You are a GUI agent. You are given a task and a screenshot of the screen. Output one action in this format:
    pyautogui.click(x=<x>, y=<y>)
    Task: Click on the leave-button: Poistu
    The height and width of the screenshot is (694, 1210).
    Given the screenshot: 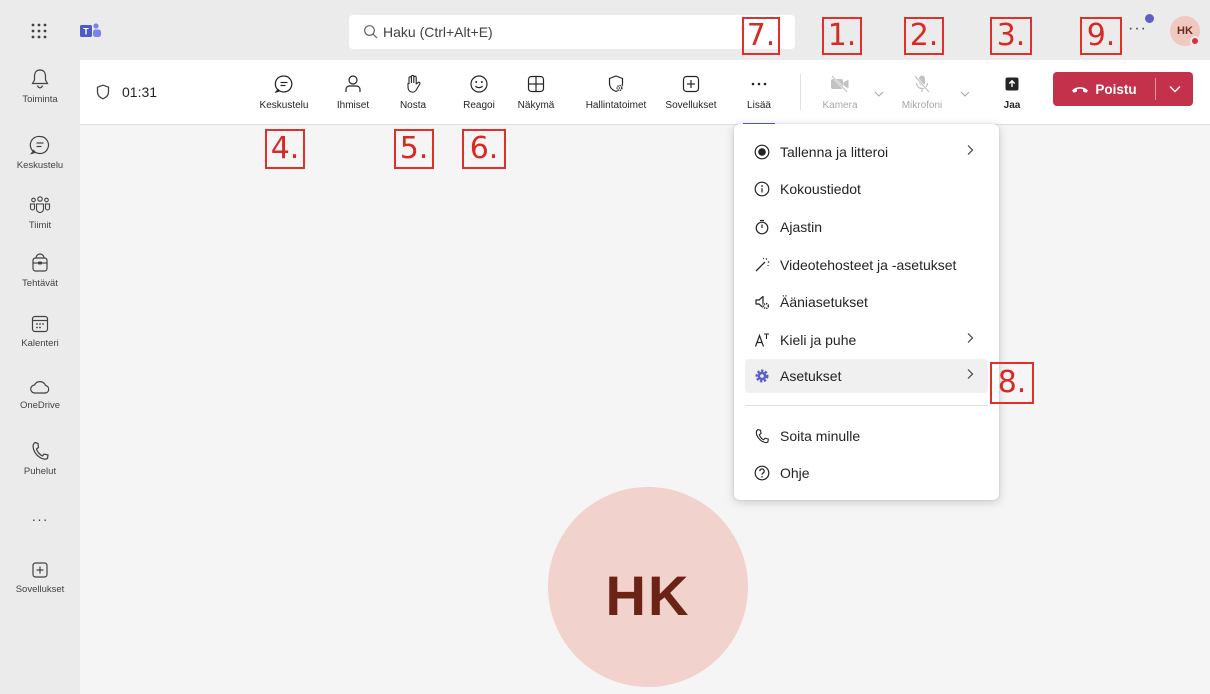 What is the action you would take?
    pyautogui.click(x=1104, y=89)
    